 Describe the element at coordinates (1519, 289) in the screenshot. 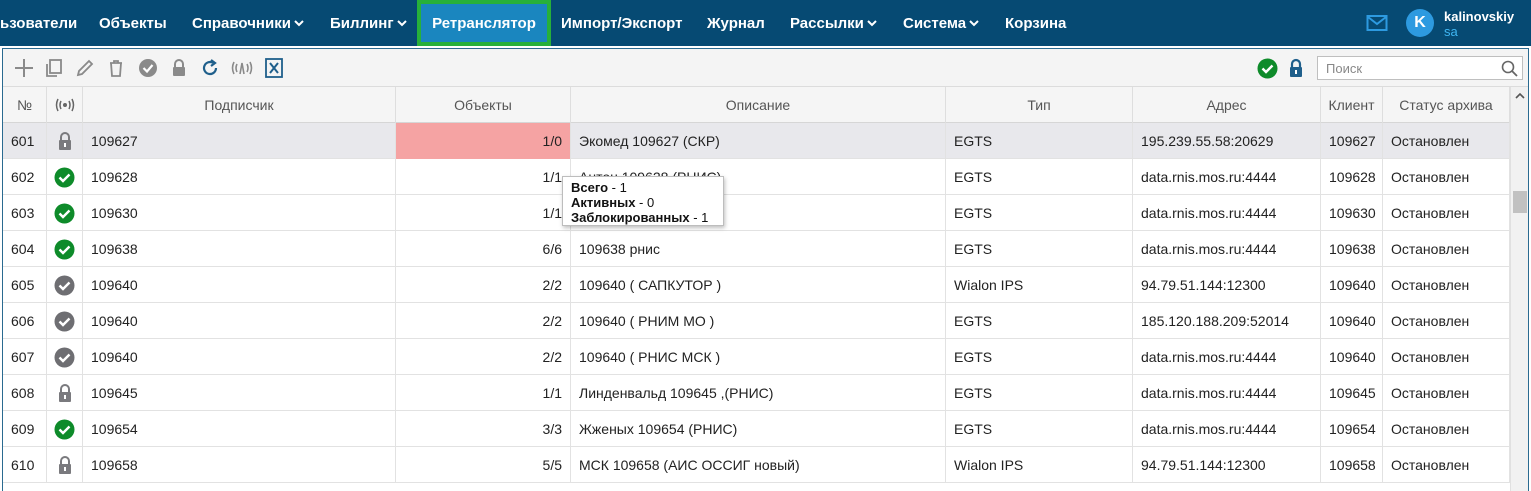

I see `vertical-scrollbar` at that location.